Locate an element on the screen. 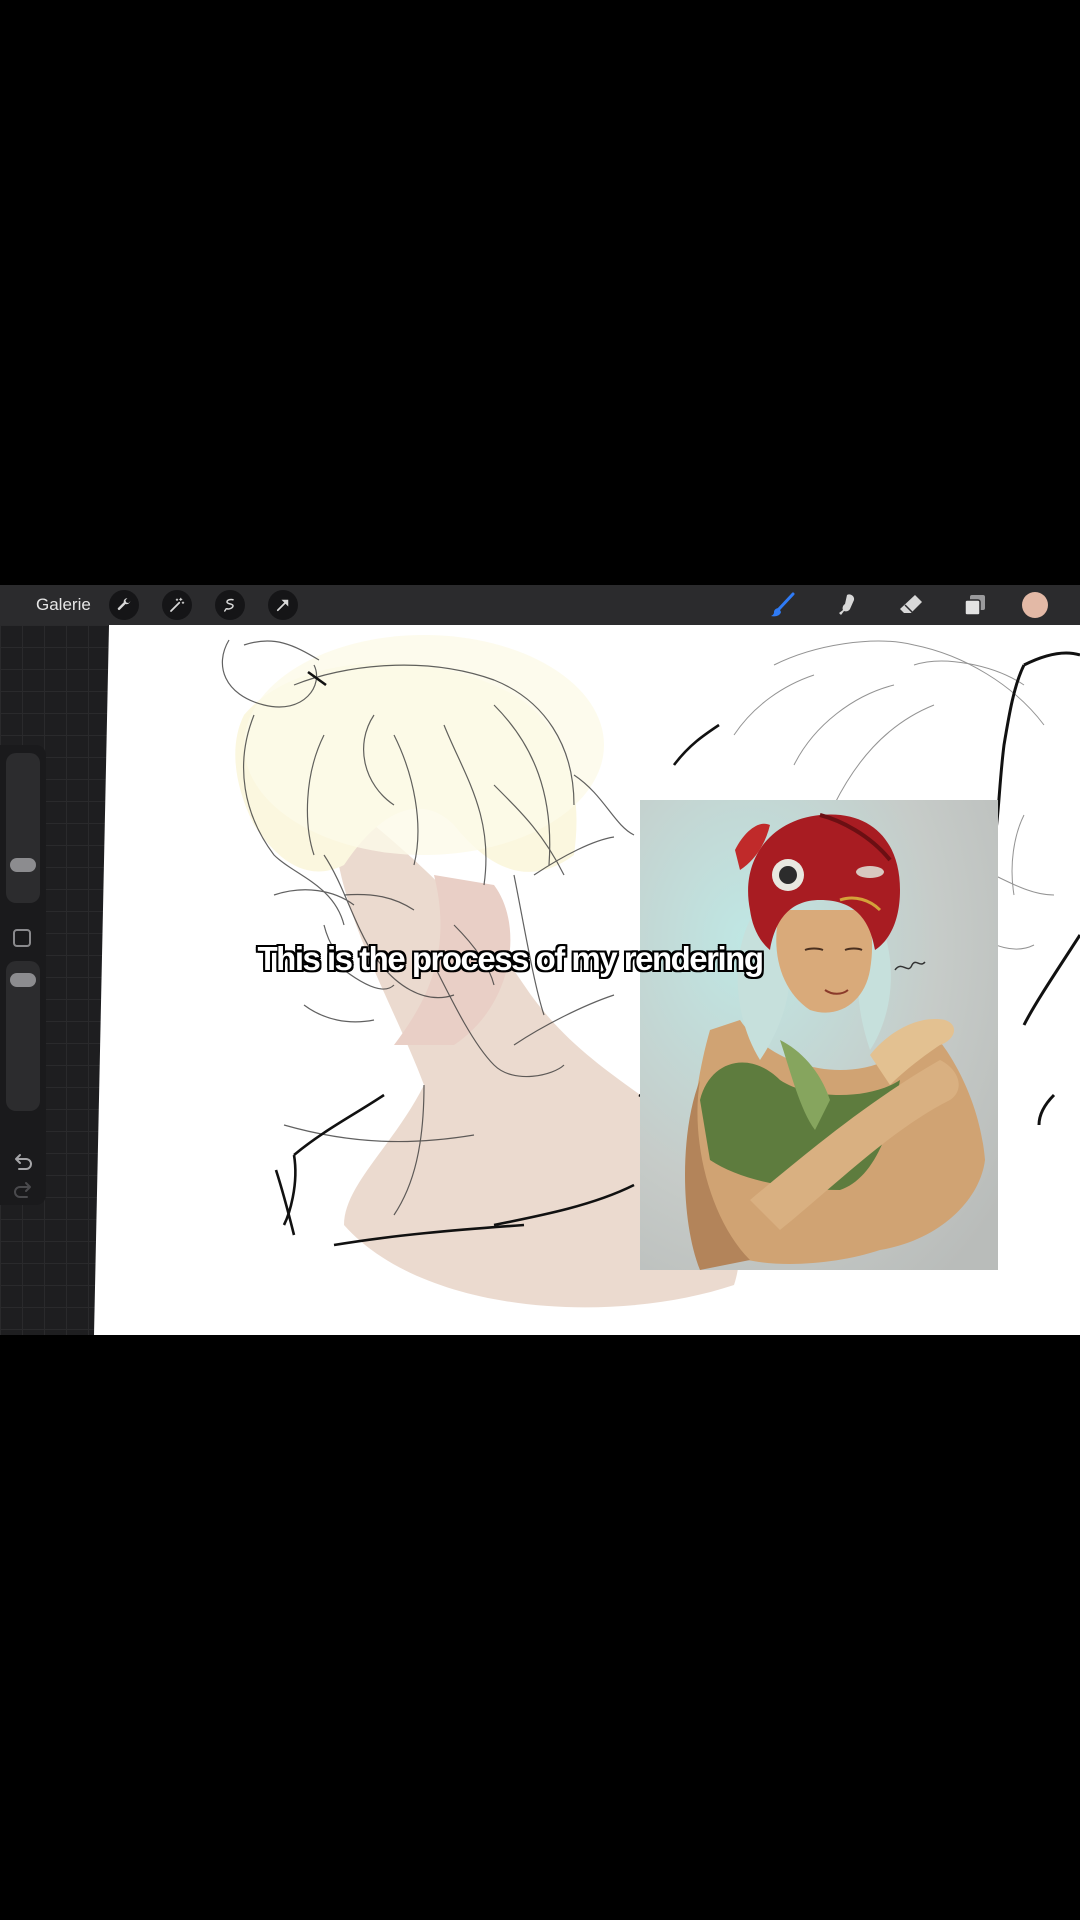  top-toolbar: Galerie is located at coordinates (540, 605).